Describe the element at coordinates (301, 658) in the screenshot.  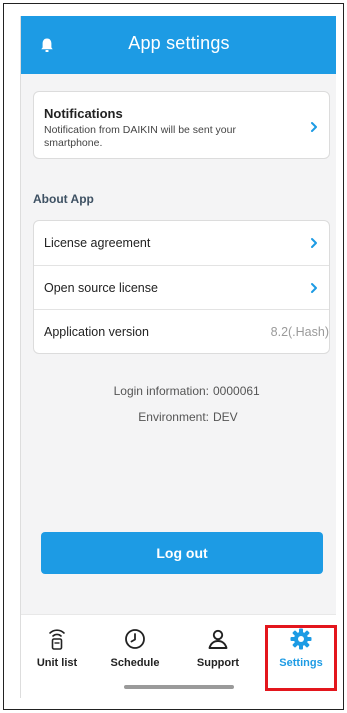
I see `settings-highlight-box` at that location.